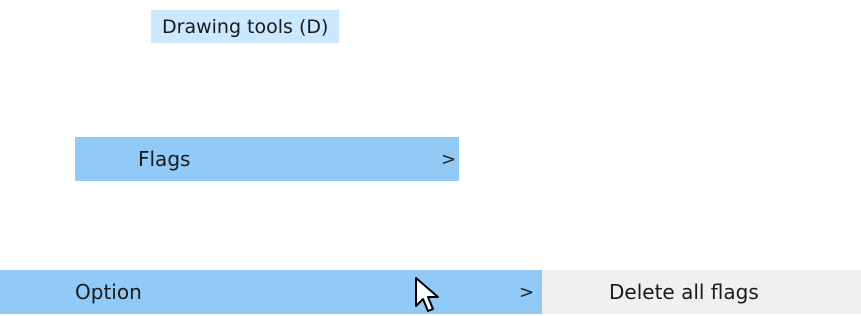  Describe the element at coordinates (267, 159) in the screenshot. I see `menu-item-flags: Flags >` at that location.